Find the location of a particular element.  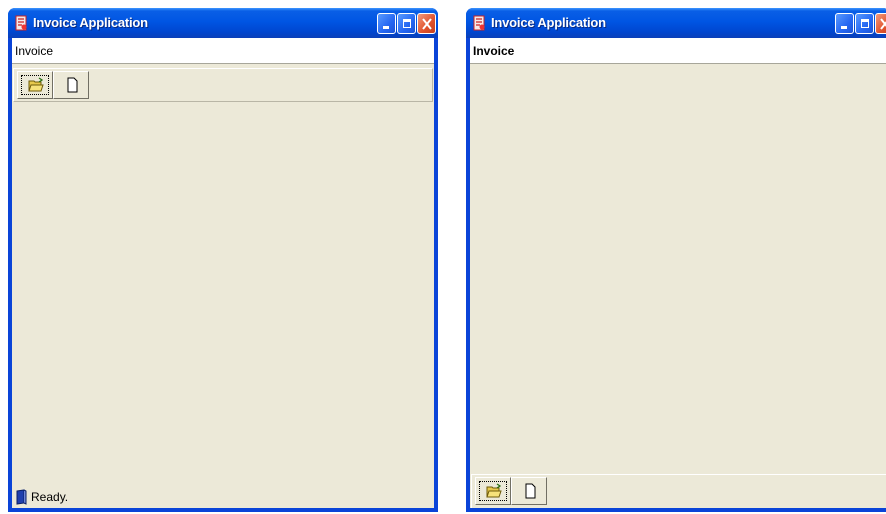

book-icon is located at coordinates (21, 497).